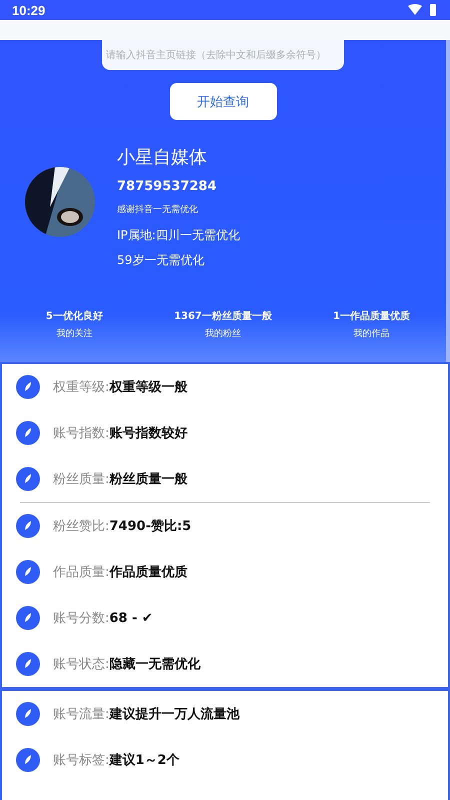 This screenshot has height=800, width=450. Describe the element at coordinates (223, 55) in the screenshot. I see `link-input-field: 请输入抖音主页链接（去除中文和后缀多余符号）` at that location.